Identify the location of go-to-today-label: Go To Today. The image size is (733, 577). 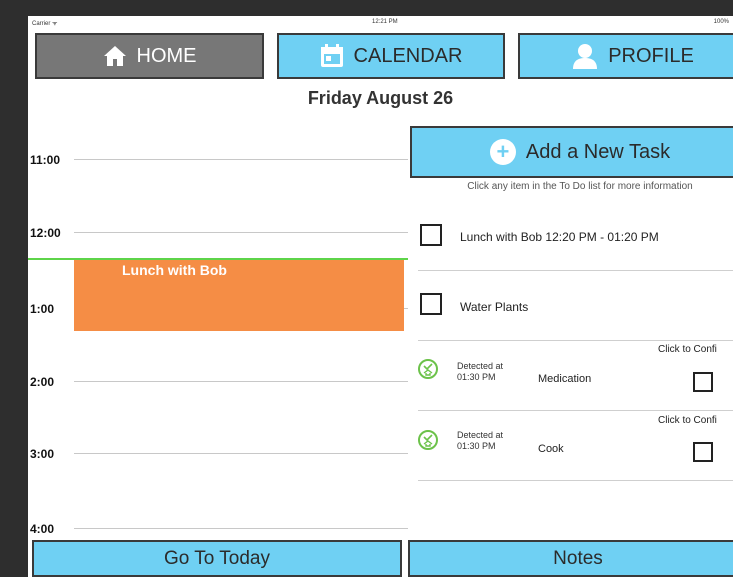
(217, 558).